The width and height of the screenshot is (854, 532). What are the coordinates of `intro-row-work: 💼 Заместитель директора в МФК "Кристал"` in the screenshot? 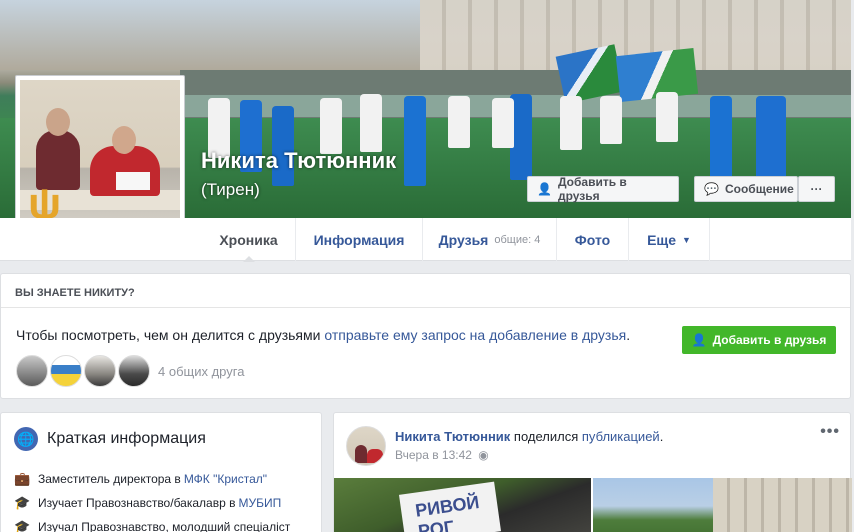 It's located at (140, 479).